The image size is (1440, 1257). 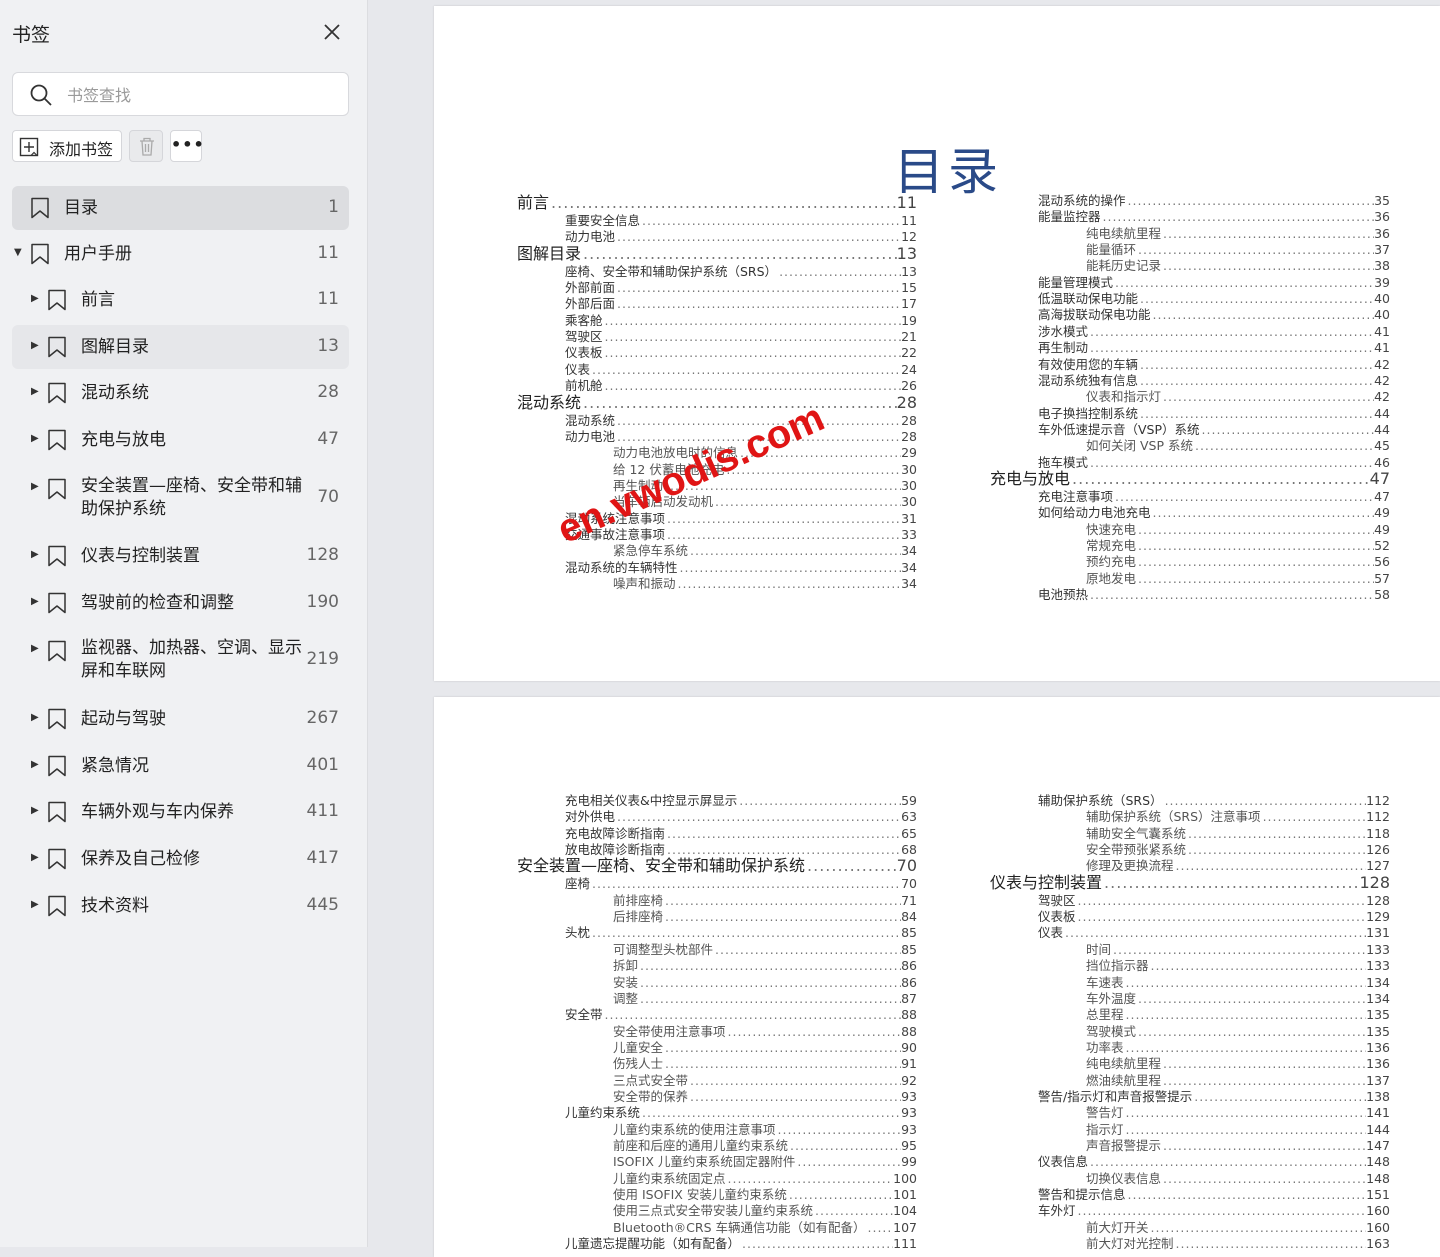 What do you see at coordinates (1238, 1032) in the screenshot?
I see `toc-entry: 驾驶模式 135` at bounding box center [1238, 1032].